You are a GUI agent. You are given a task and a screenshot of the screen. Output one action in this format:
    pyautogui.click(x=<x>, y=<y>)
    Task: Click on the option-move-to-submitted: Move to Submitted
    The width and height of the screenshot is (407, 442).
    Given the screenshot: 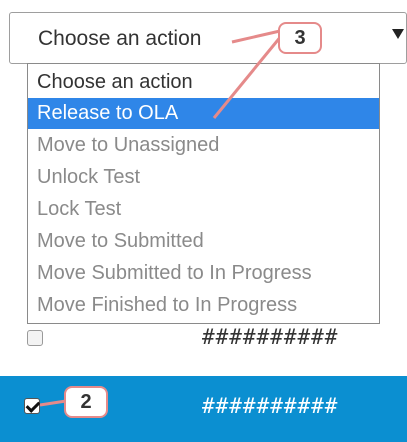 What is the action you would take?
    pyautogui.click(x=203, y=241)
    